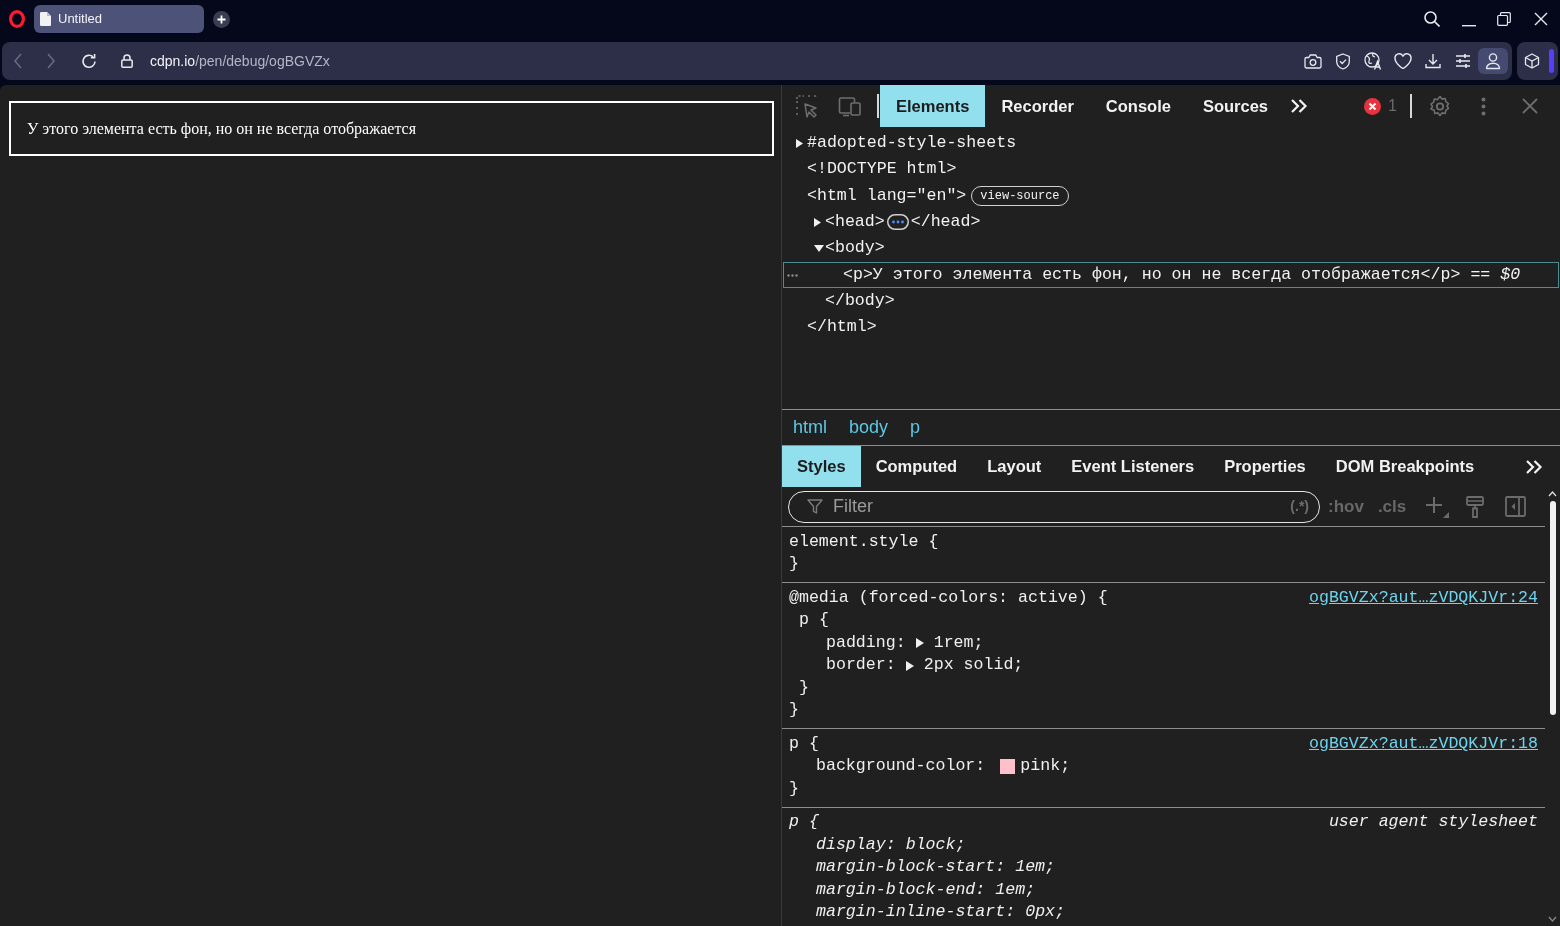 The width and height of the screenshot is (1560, 926). What do you see at coordinates (1432, 19) in the screenshot?
I see `search-icon` at bounding box center [1432, 19].